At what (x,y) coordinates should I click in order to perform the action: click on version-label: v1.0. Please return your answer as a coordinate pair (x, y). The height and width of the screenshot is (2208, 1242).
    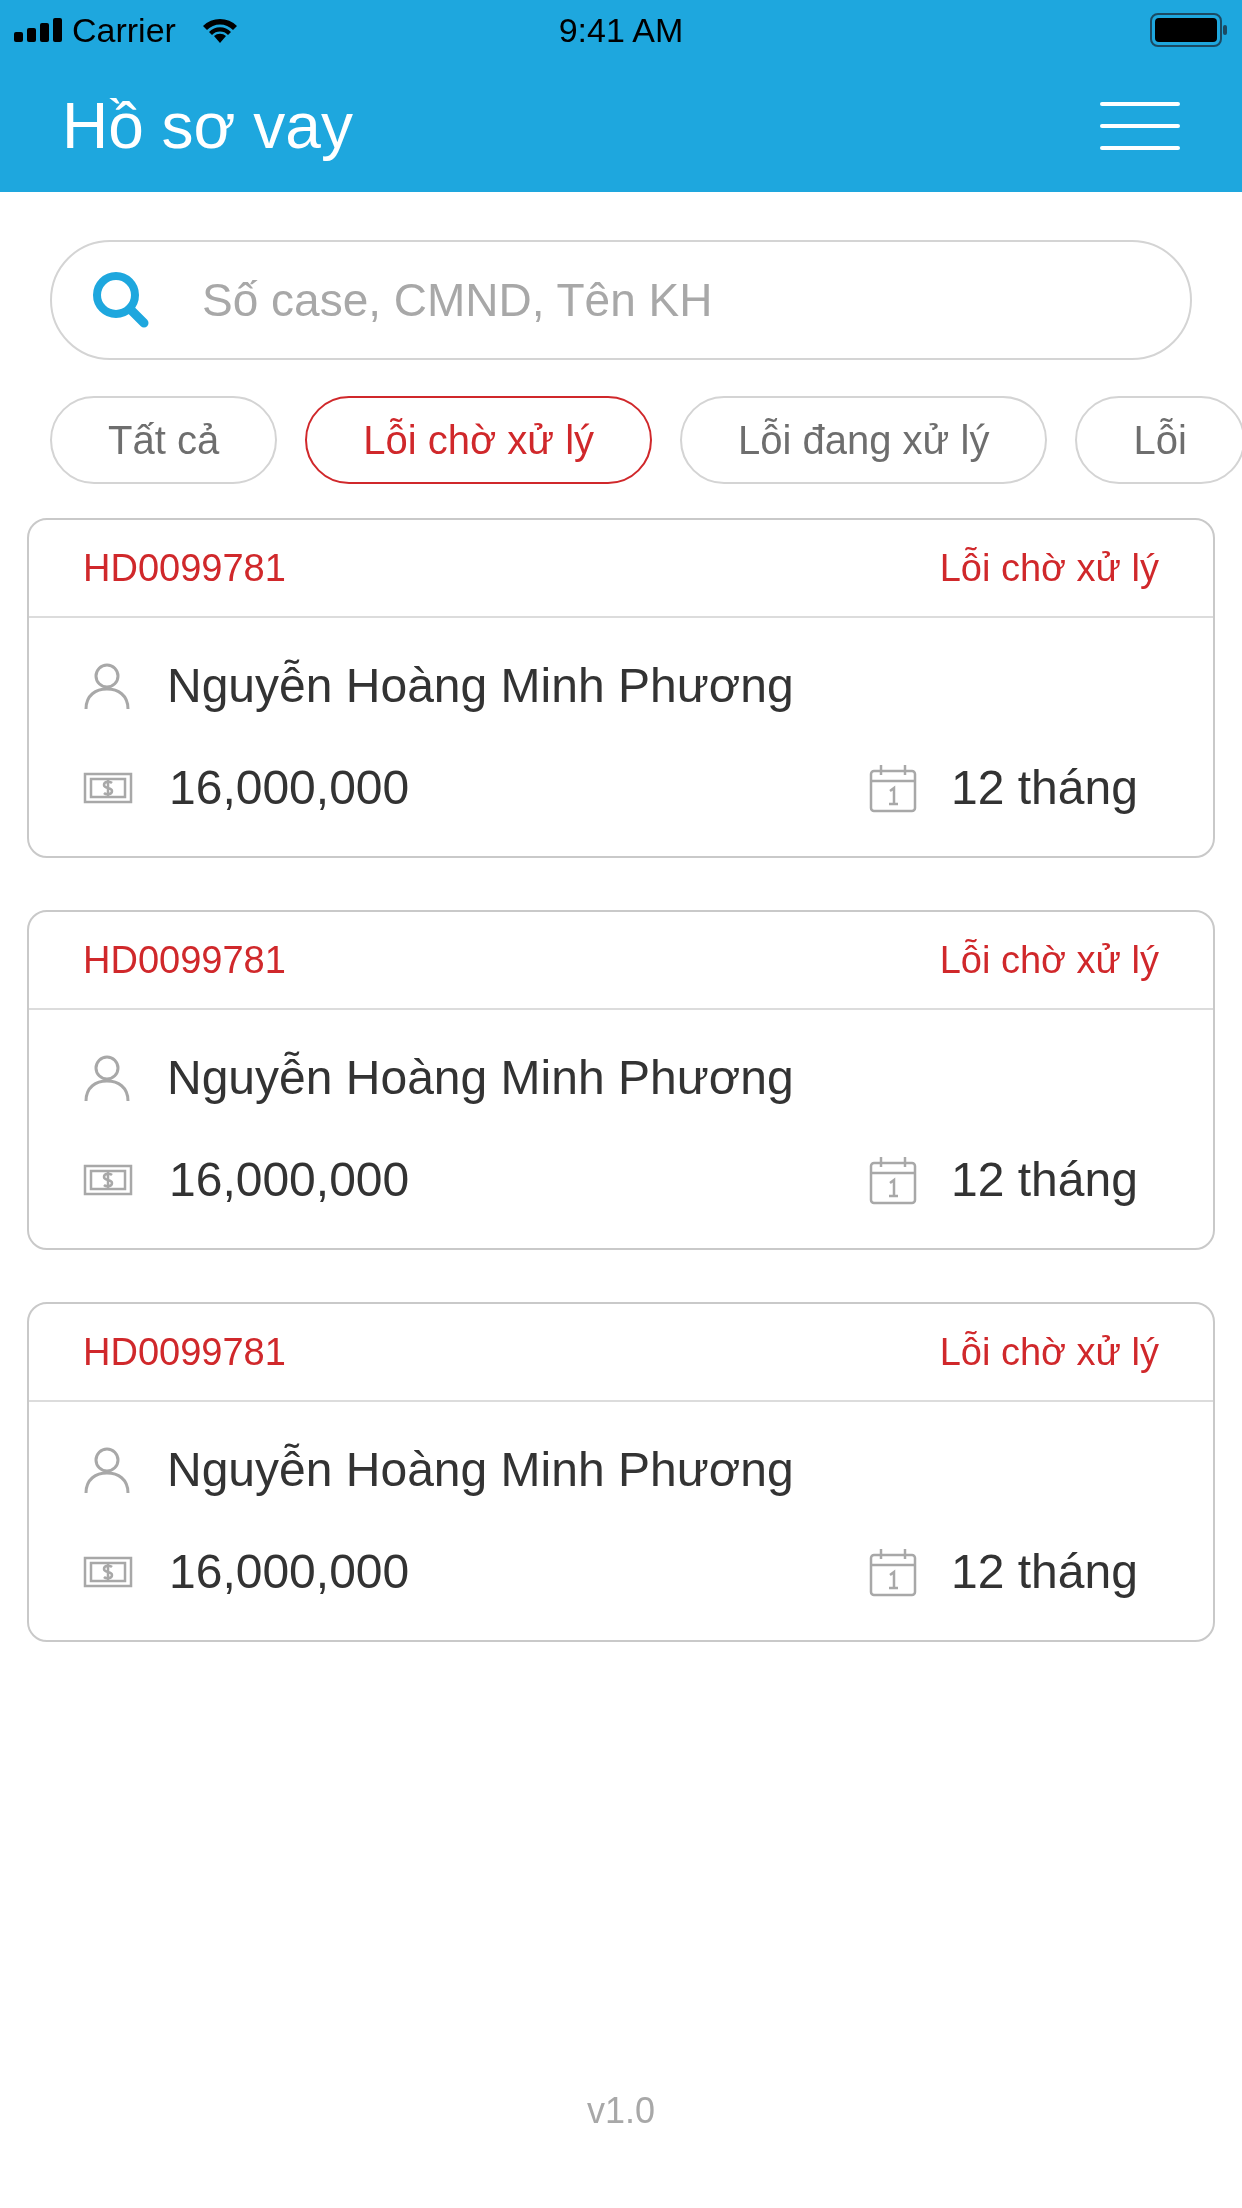
    Looking at the image, I should click on (620, 2111).